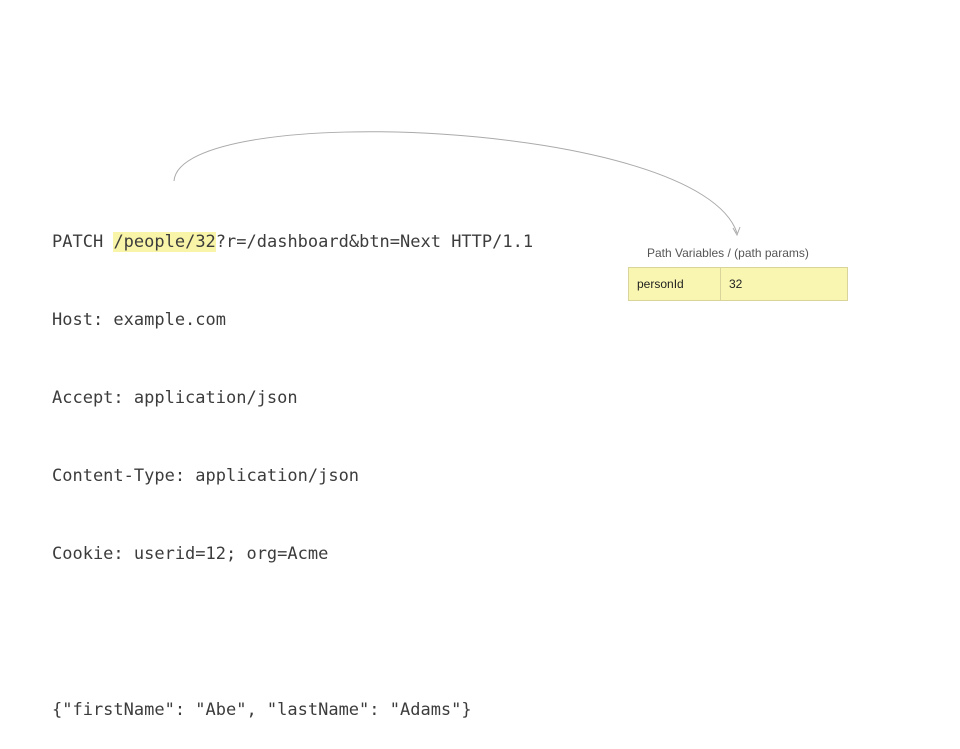  What do you see at coordinates (78, 242) in the screenshot?
I see `request-method: PATCH` at bounding box center [78, 242].